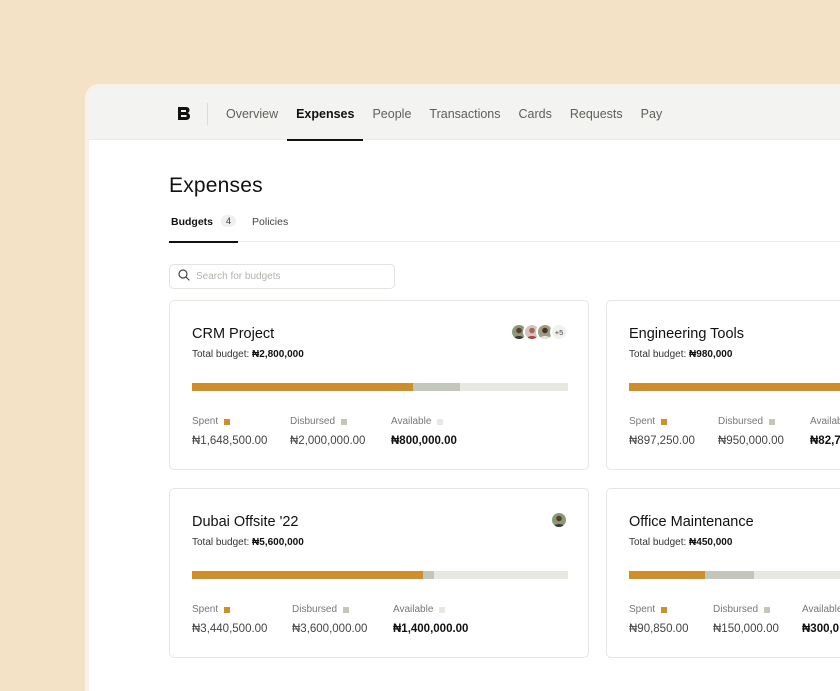 The width and height of the screenshot is (840, 691). What do you see at coordinates (278, 354) in the screenshot?
I see `total-budget-value: ₦2,800,000` at bounding box center [278, 354].